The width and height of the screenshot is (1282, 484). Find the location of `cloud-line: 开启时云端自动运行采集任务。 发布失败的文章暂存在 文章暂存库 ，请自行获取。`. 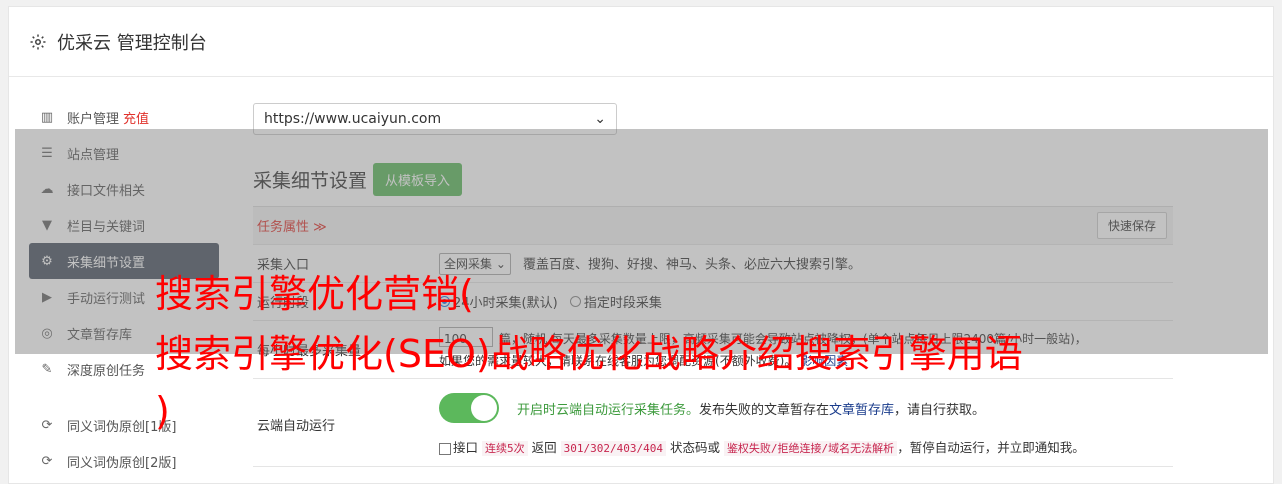

cloud-line: 开启时云端自动运行采集任务。 发布失败的文章暂存在 文章暂存库 ，请自行获取。 is located at coordinates (806, 408).